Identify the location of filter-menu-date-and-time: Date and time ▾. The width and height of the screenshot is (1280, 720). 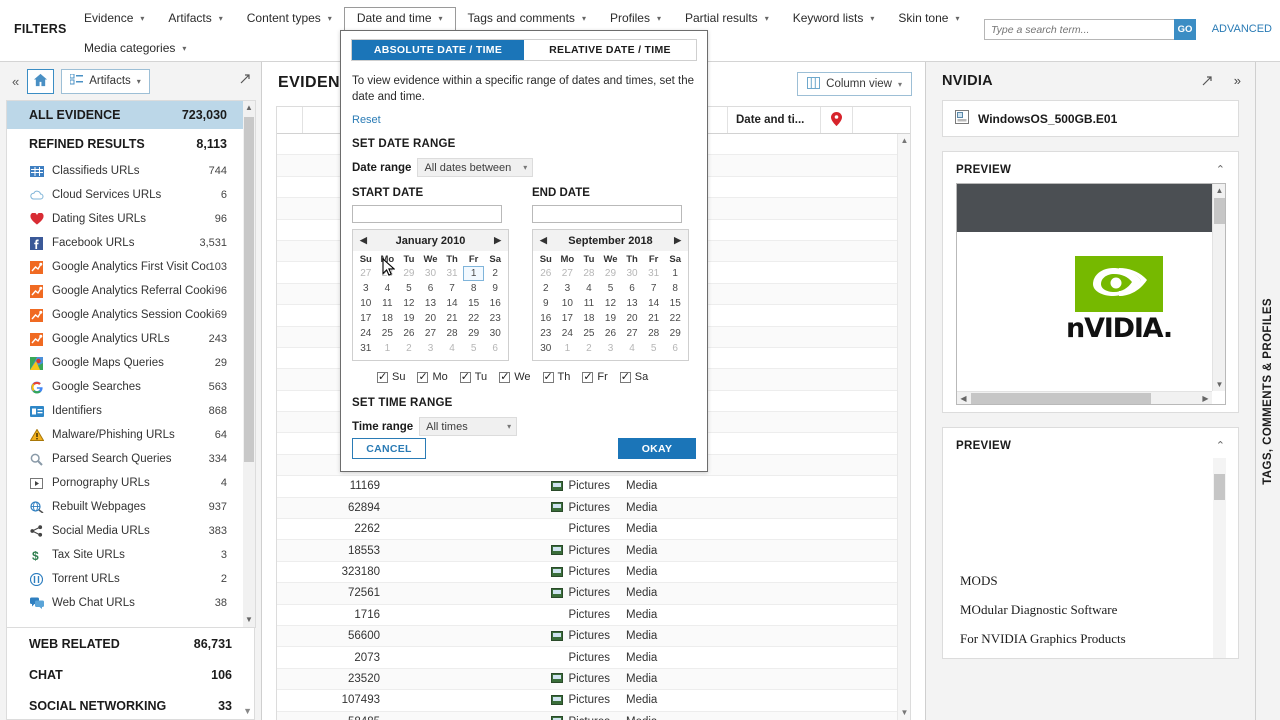
(399, 18).